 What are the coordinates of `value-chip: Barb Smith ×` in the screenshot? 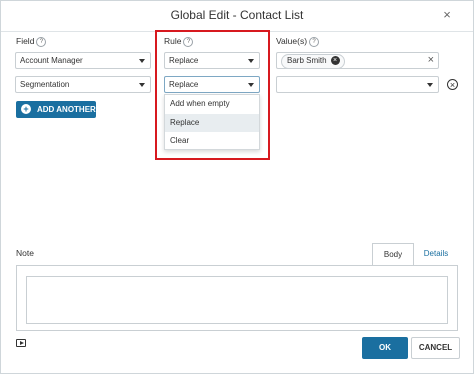 It's located at (313, 61).